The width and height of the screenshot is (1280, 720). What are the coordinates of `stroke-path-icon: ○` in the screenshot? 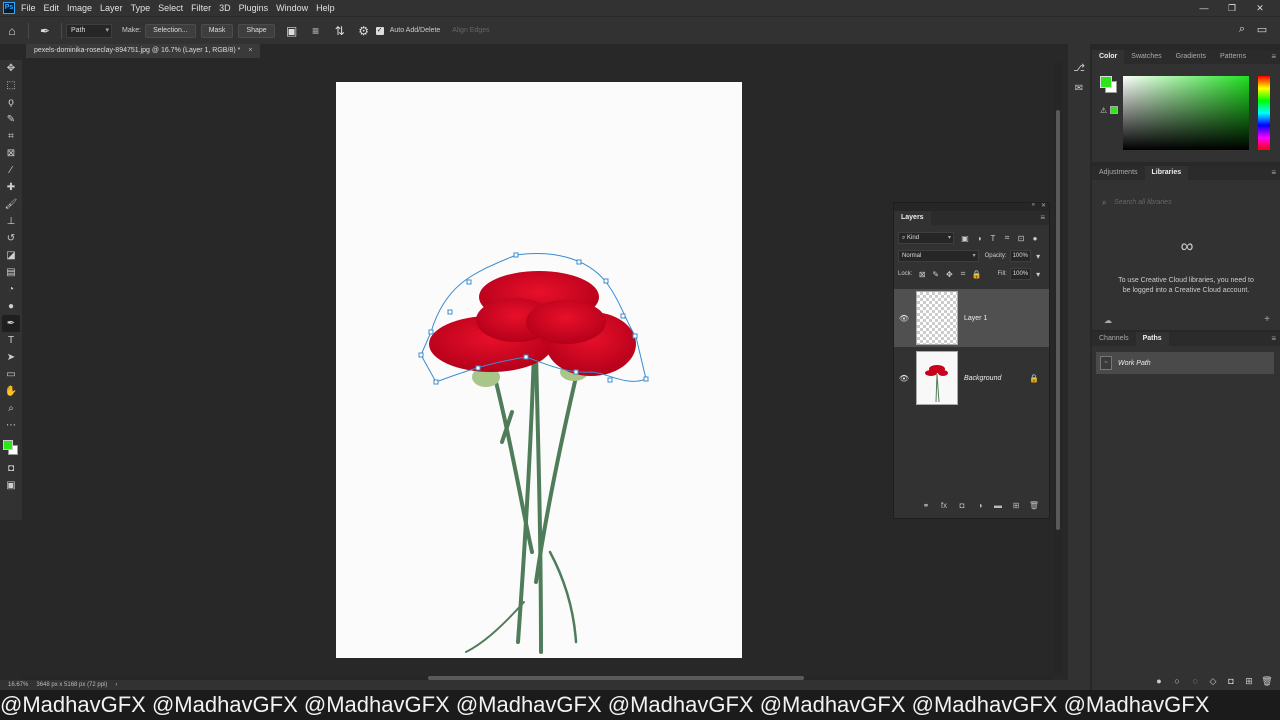 It's located at (1177, 681).